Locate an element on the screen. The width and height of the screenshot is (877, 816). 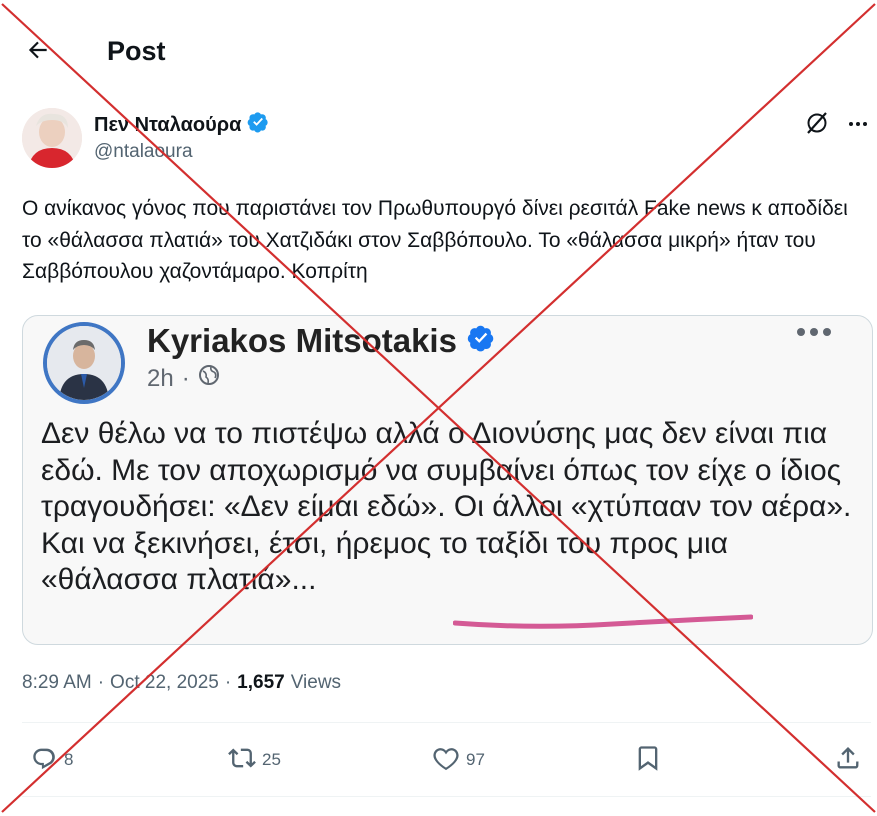
repost-button: 25 is located at coordinates (254, 760).